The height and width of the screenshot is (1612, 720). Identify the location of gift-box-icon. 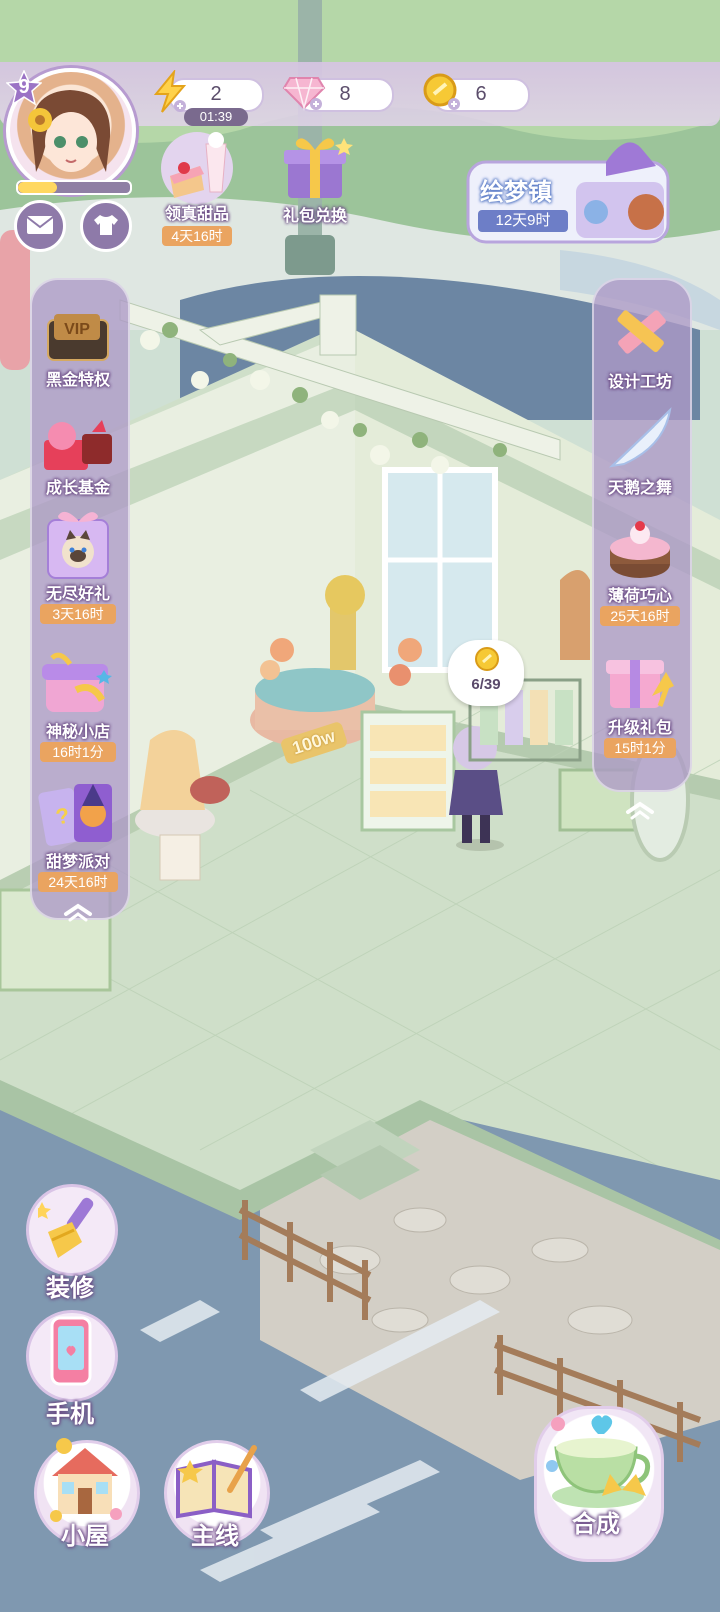
(318, 168).